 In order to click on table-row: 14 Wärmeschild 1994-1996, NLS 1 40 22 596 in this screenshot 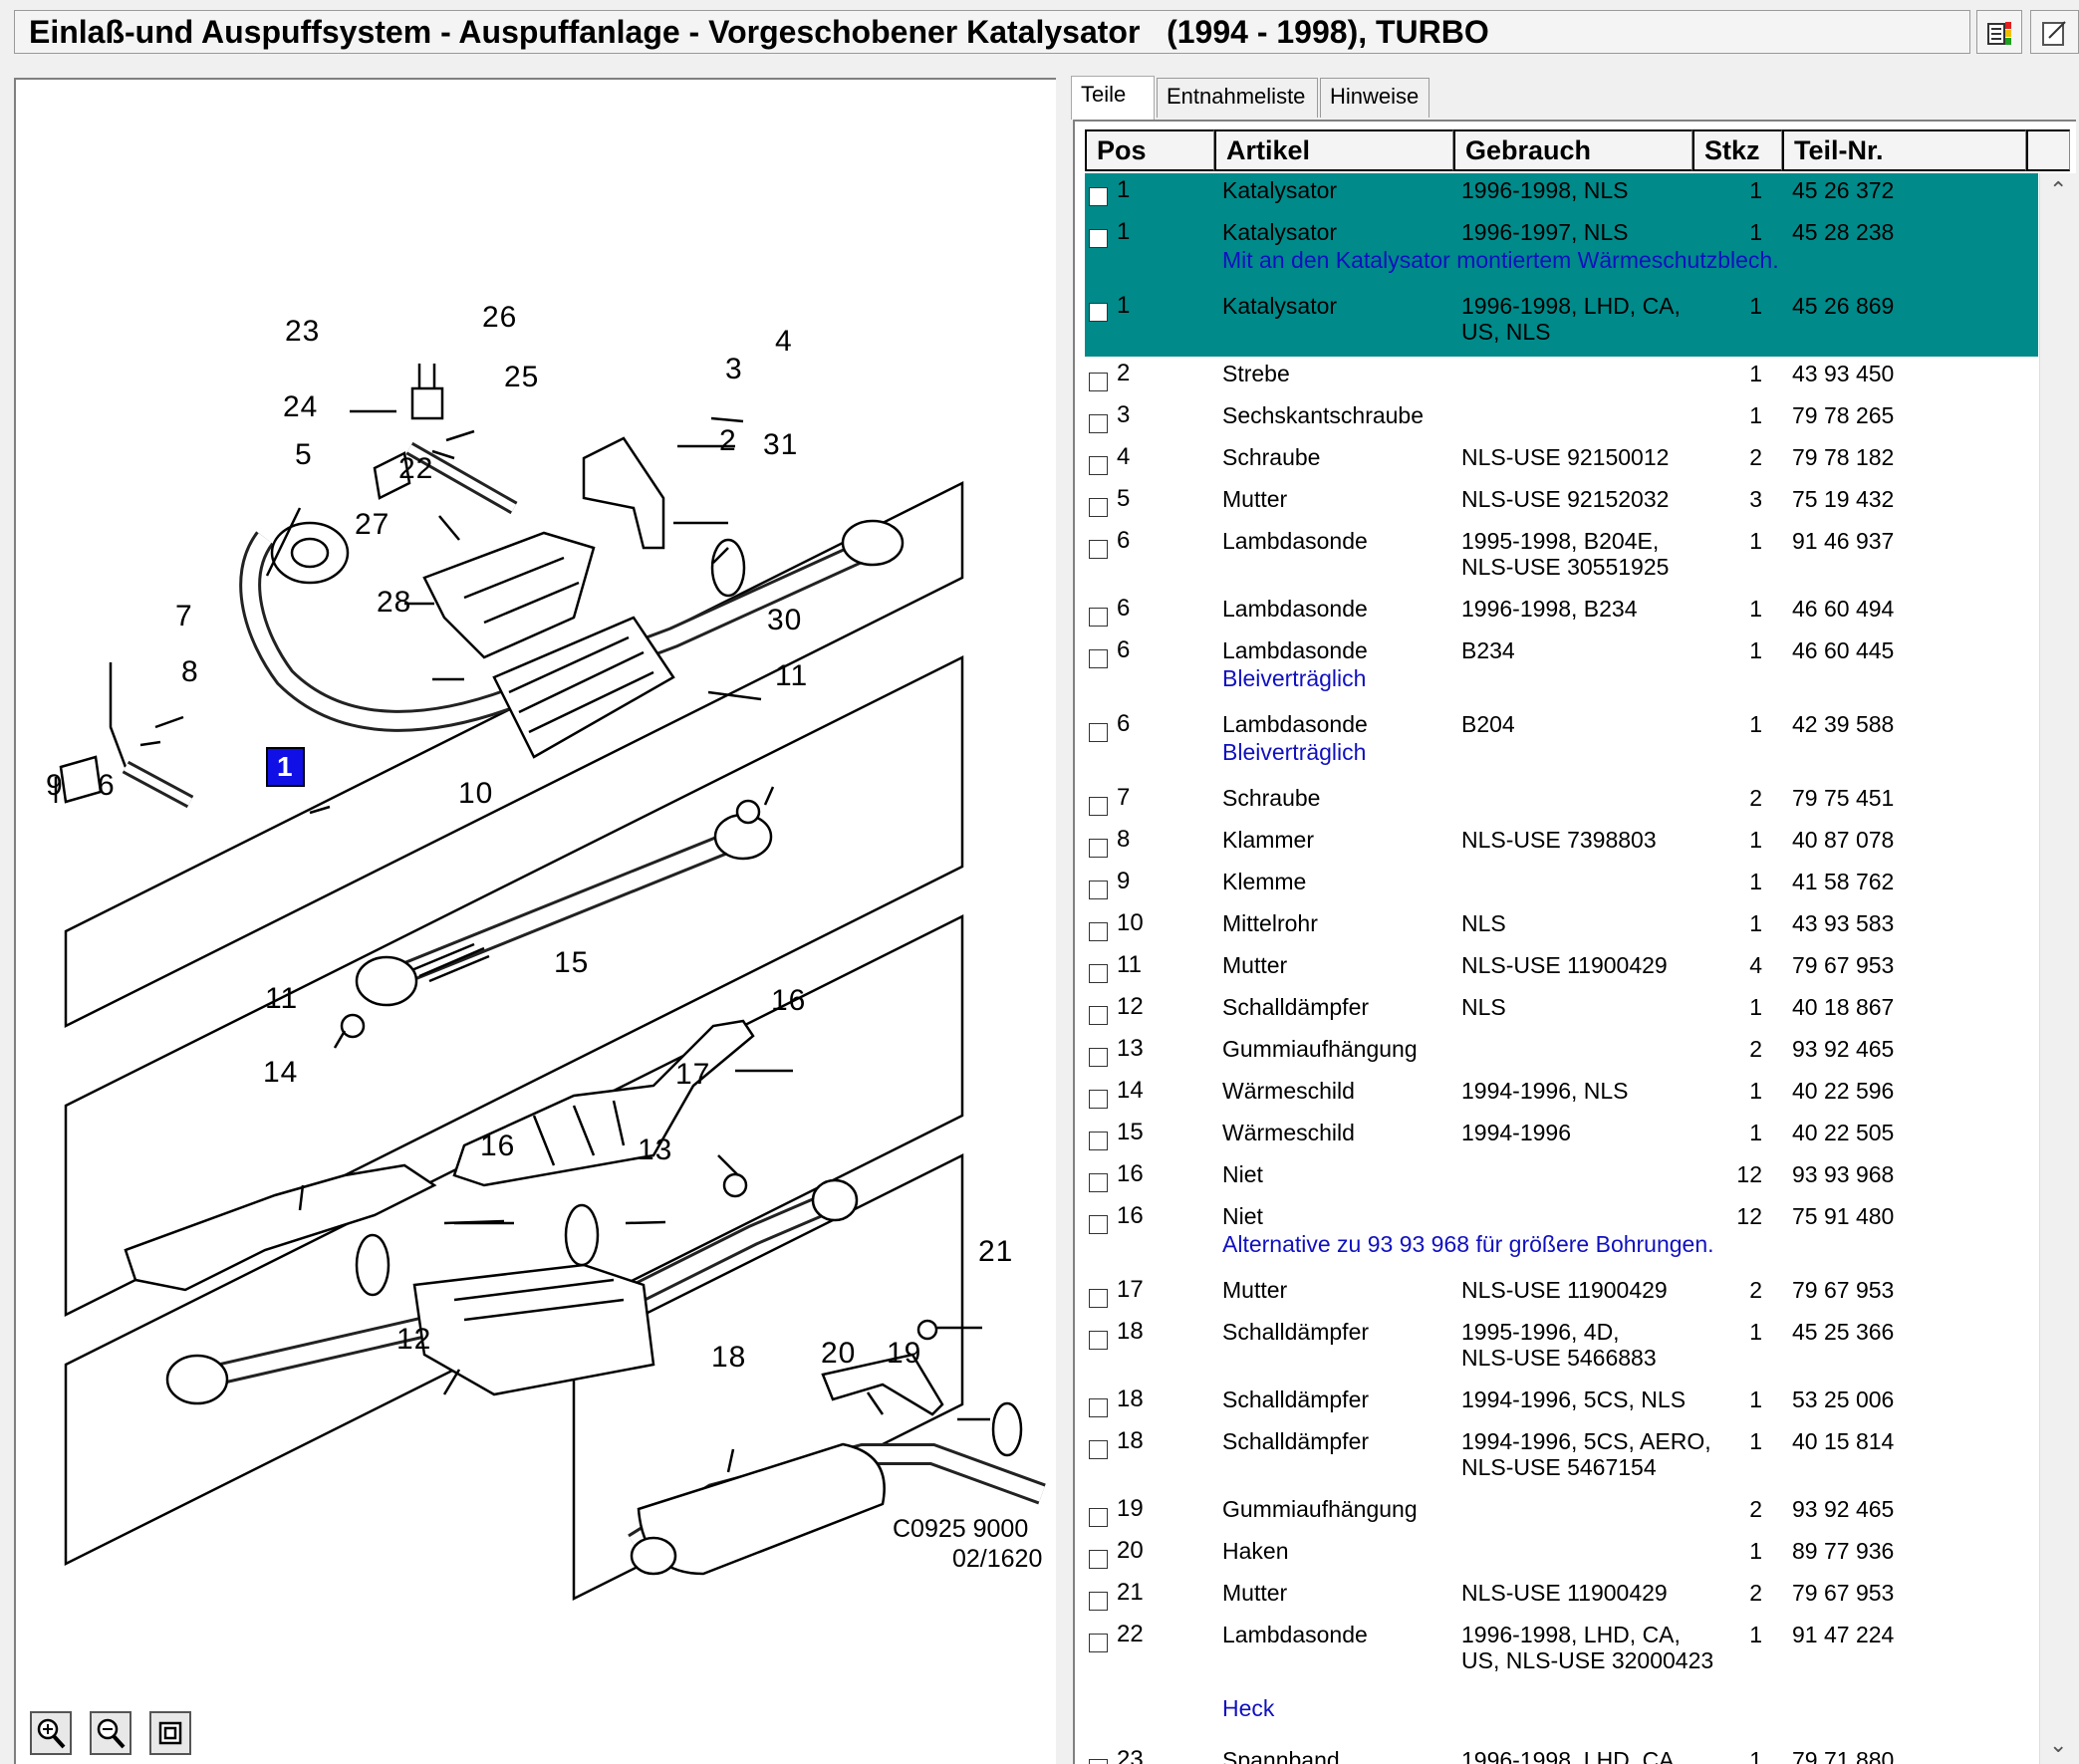, I will do `click(1561, 1095)`.